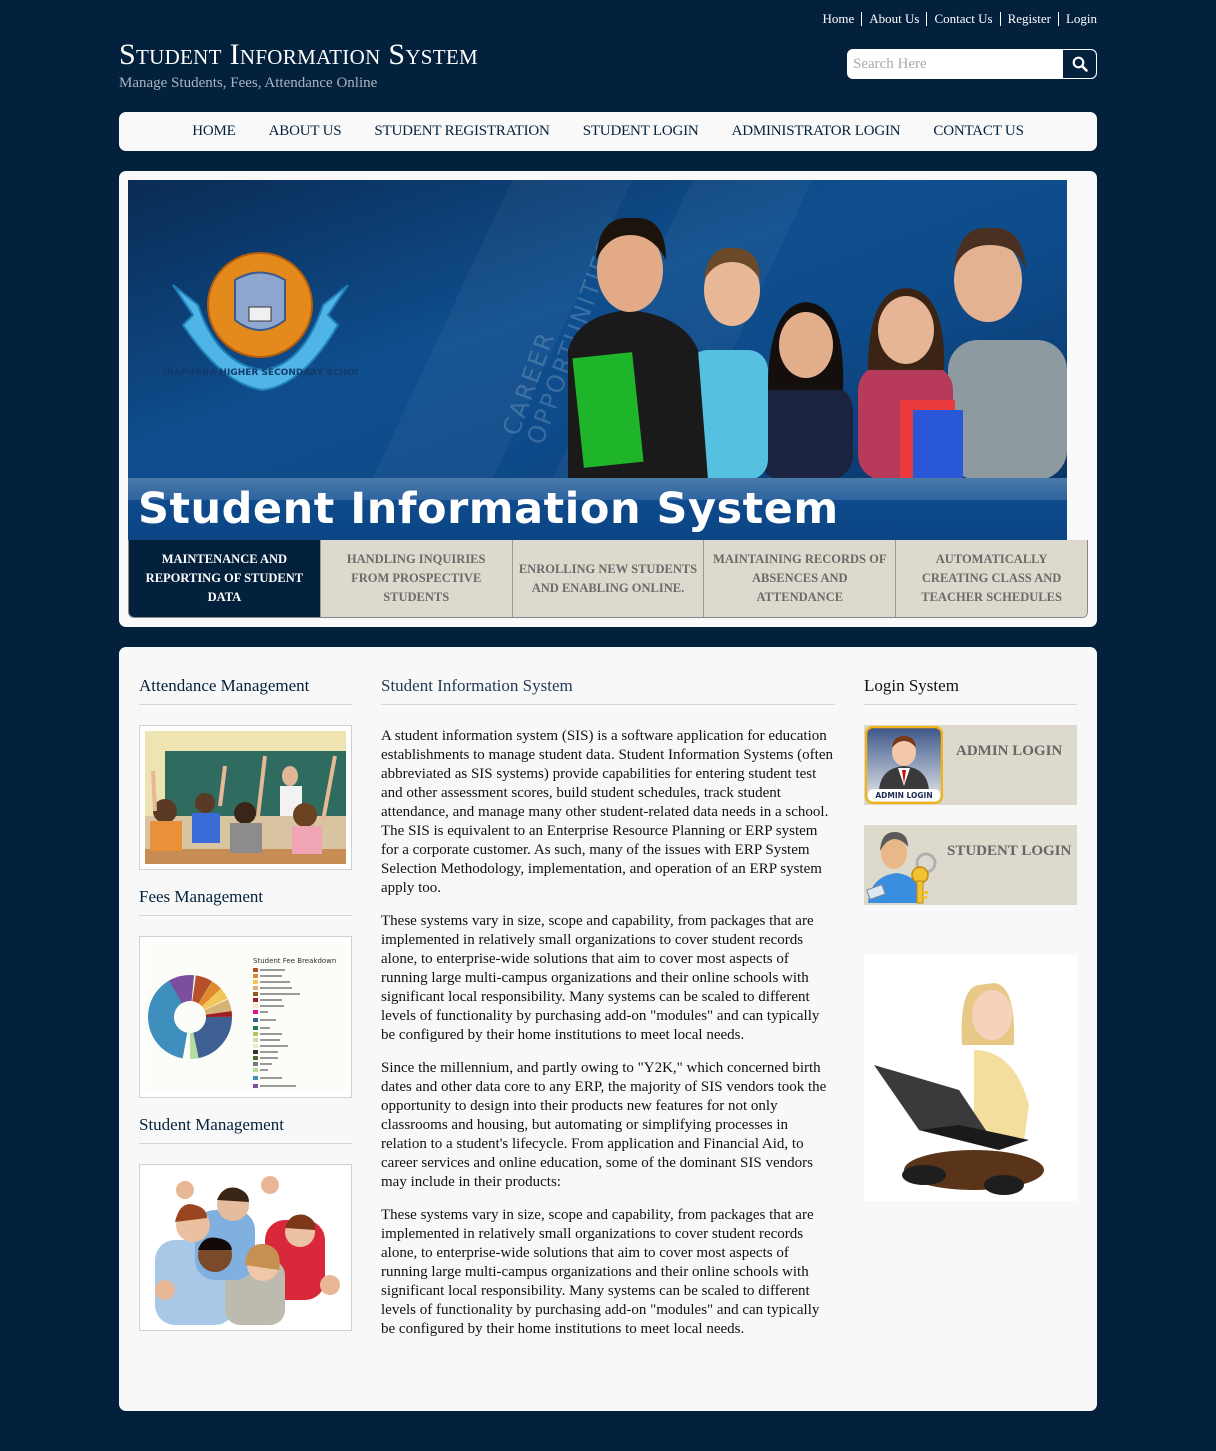 Image resolution: width=1216 pixels, height=1451 pixels. I want to click on section-title-attendance: Attendance Management, so click(245, 690).